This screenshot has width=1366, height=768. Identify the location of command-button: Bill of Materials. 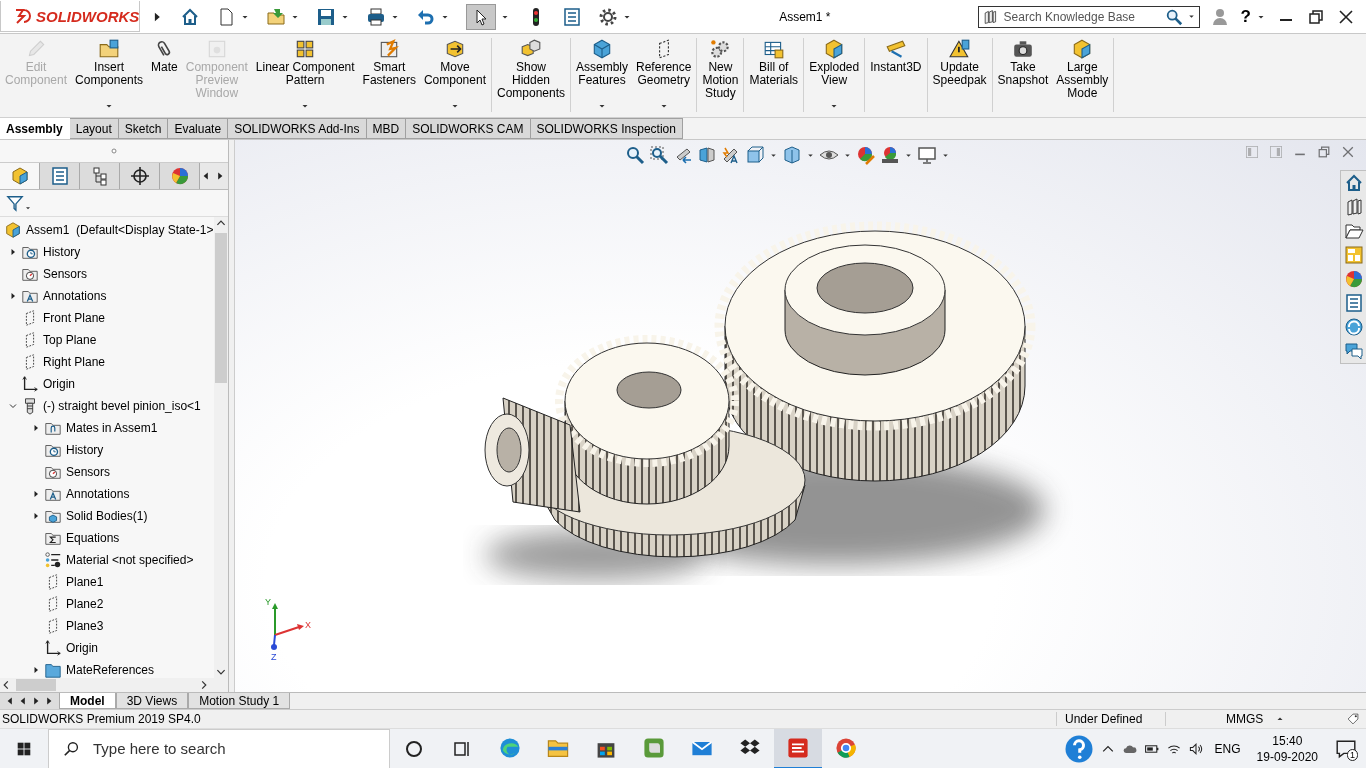
(774, 75).